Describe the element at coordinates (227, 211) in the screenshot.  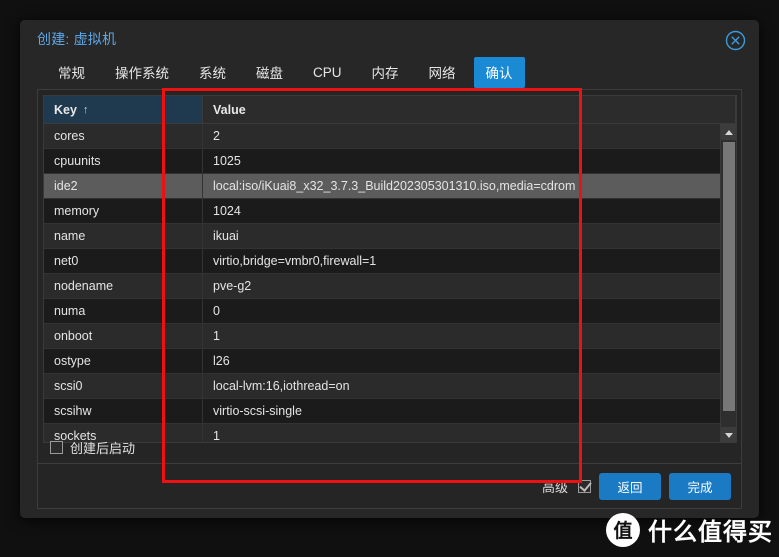
I see `cell-value: 1024` at that location.